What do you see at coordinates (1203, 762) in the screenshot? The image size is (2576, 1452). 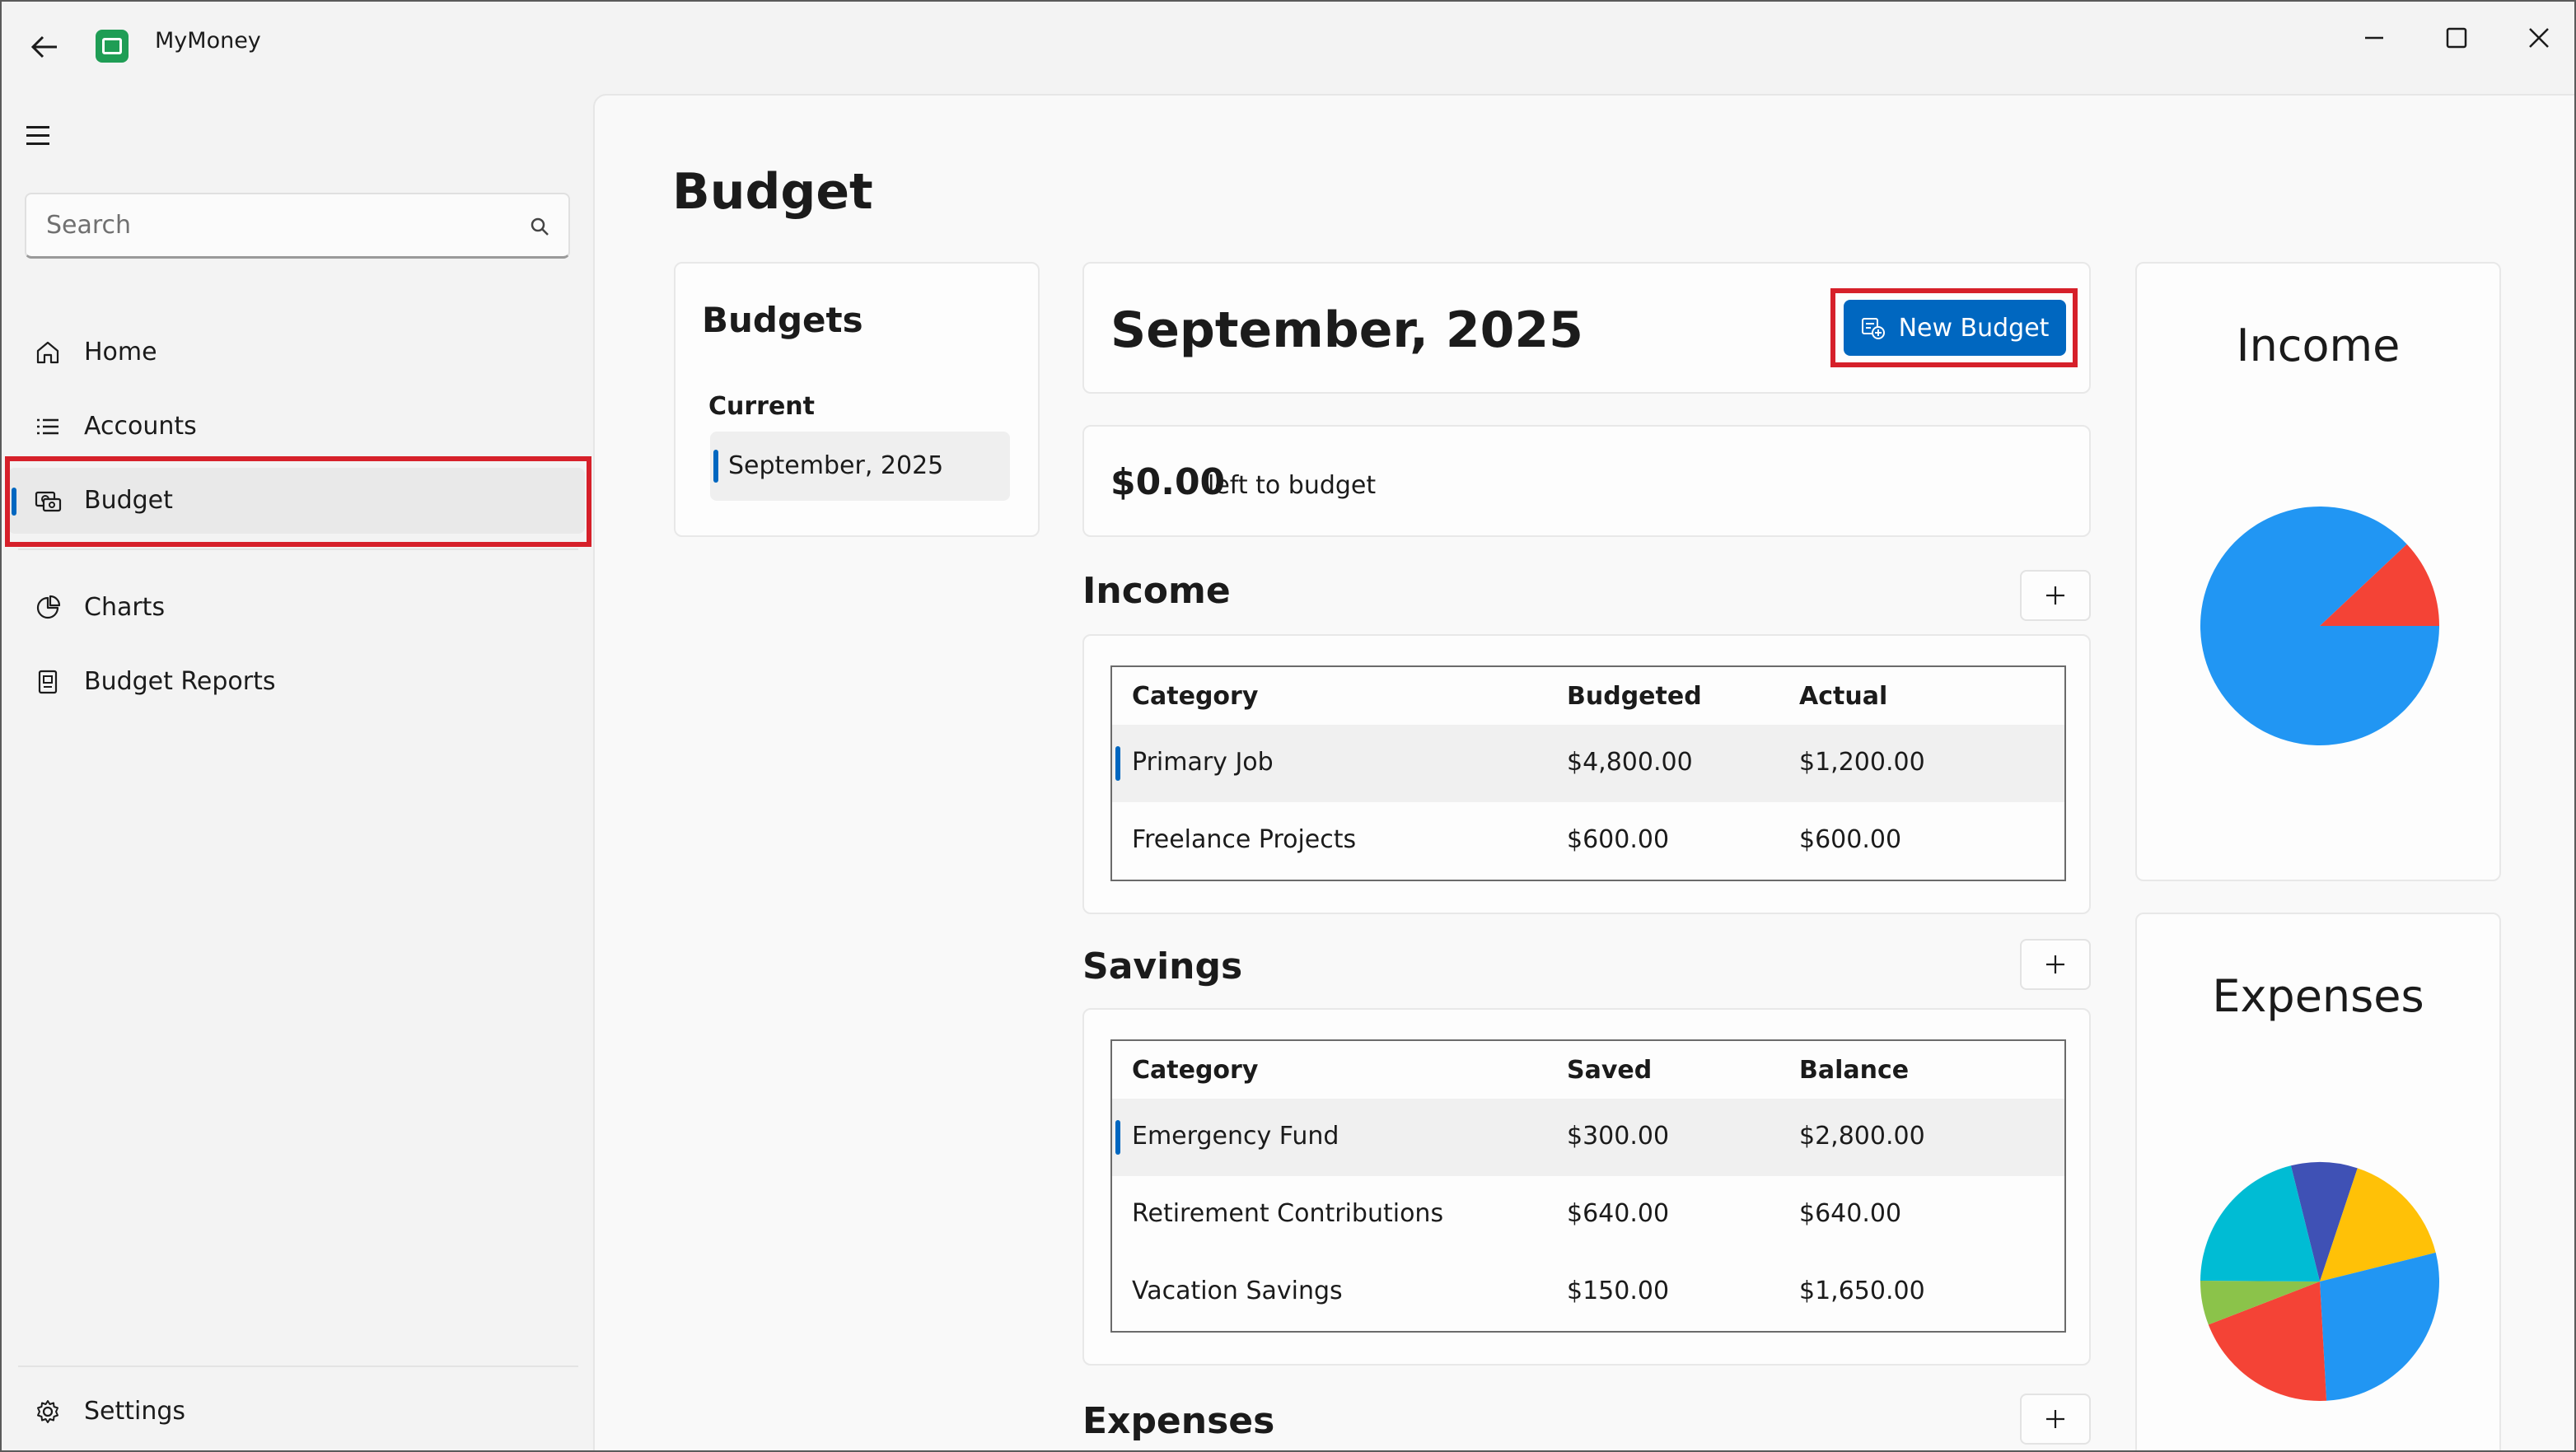 I see `cell-category: Primary Job` at bounding box center [1203, 762].